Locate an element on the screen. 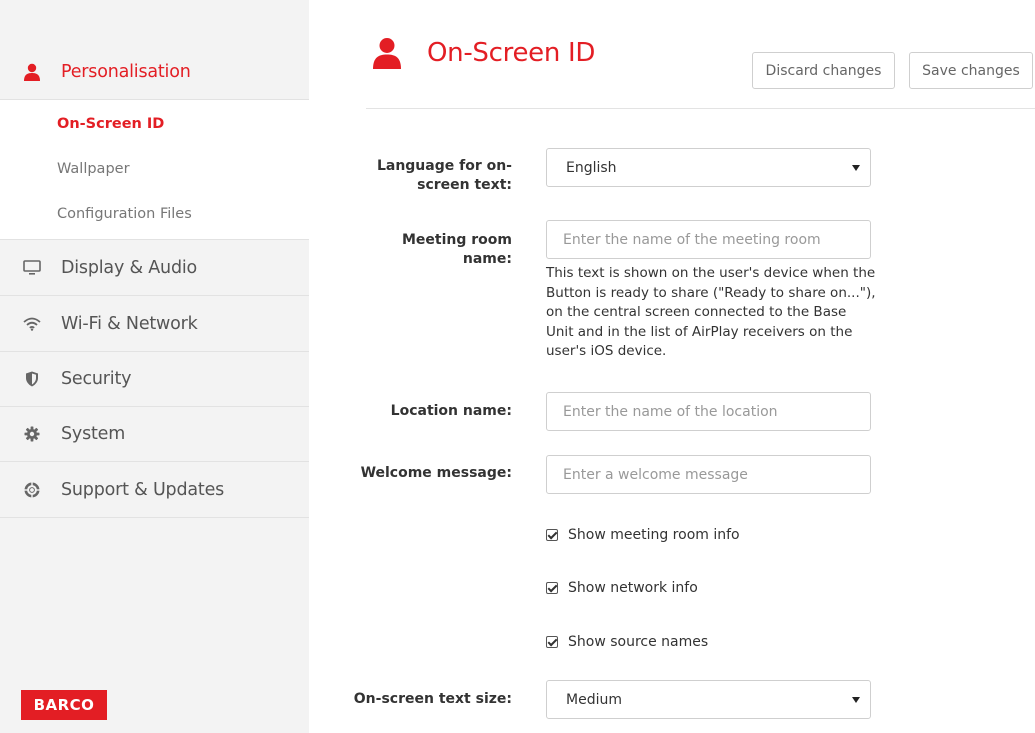 This screenshot has height=733, width=1035. sidebar-item-personalisation: Personalisation is located at coordinates (154, 72).